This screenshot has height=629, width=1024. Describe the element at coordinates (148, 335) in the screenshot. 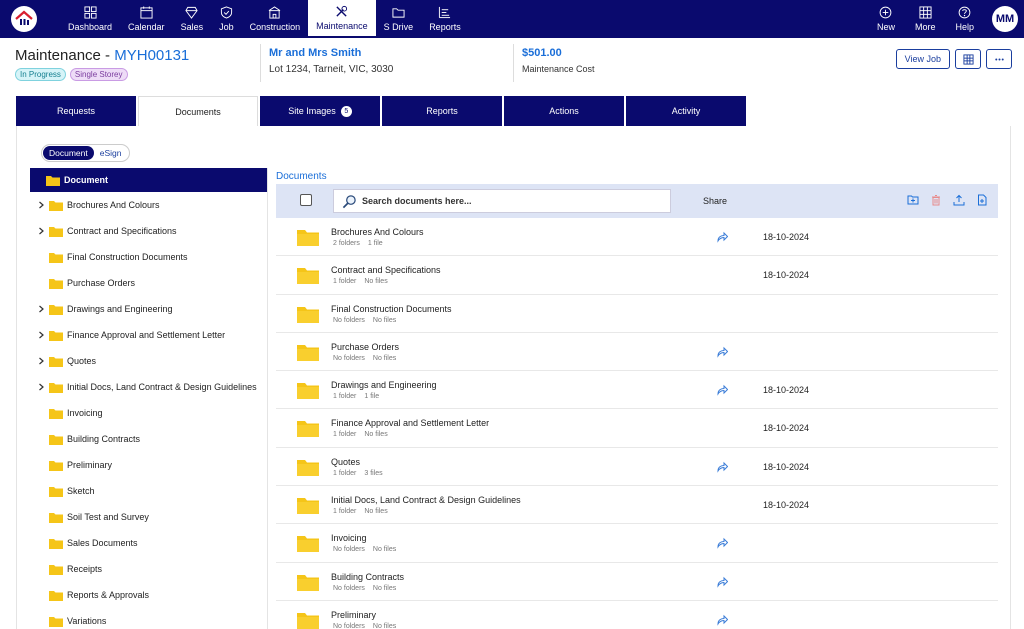

I see `tree-item: Finance Approval and Settlement Letter` at that location.